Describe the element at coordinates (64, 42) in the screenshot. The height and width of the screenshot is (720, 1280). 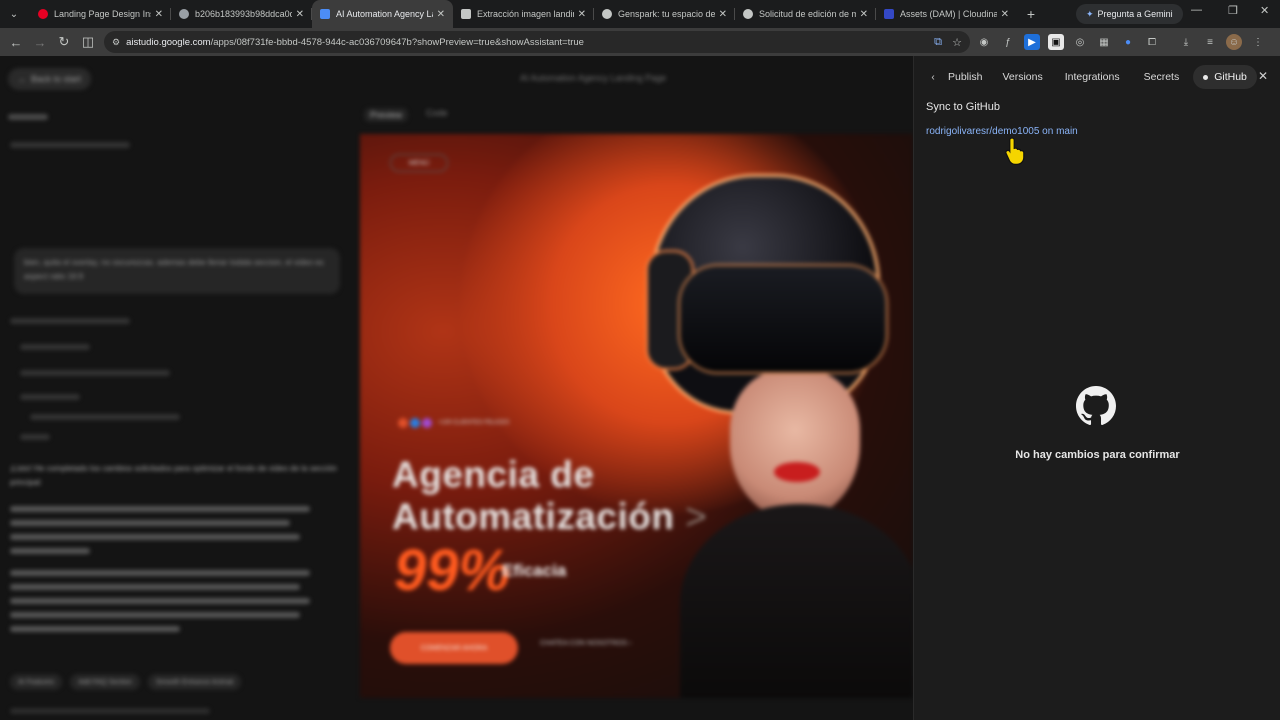
I see `reload-icon: ↻` at that location.